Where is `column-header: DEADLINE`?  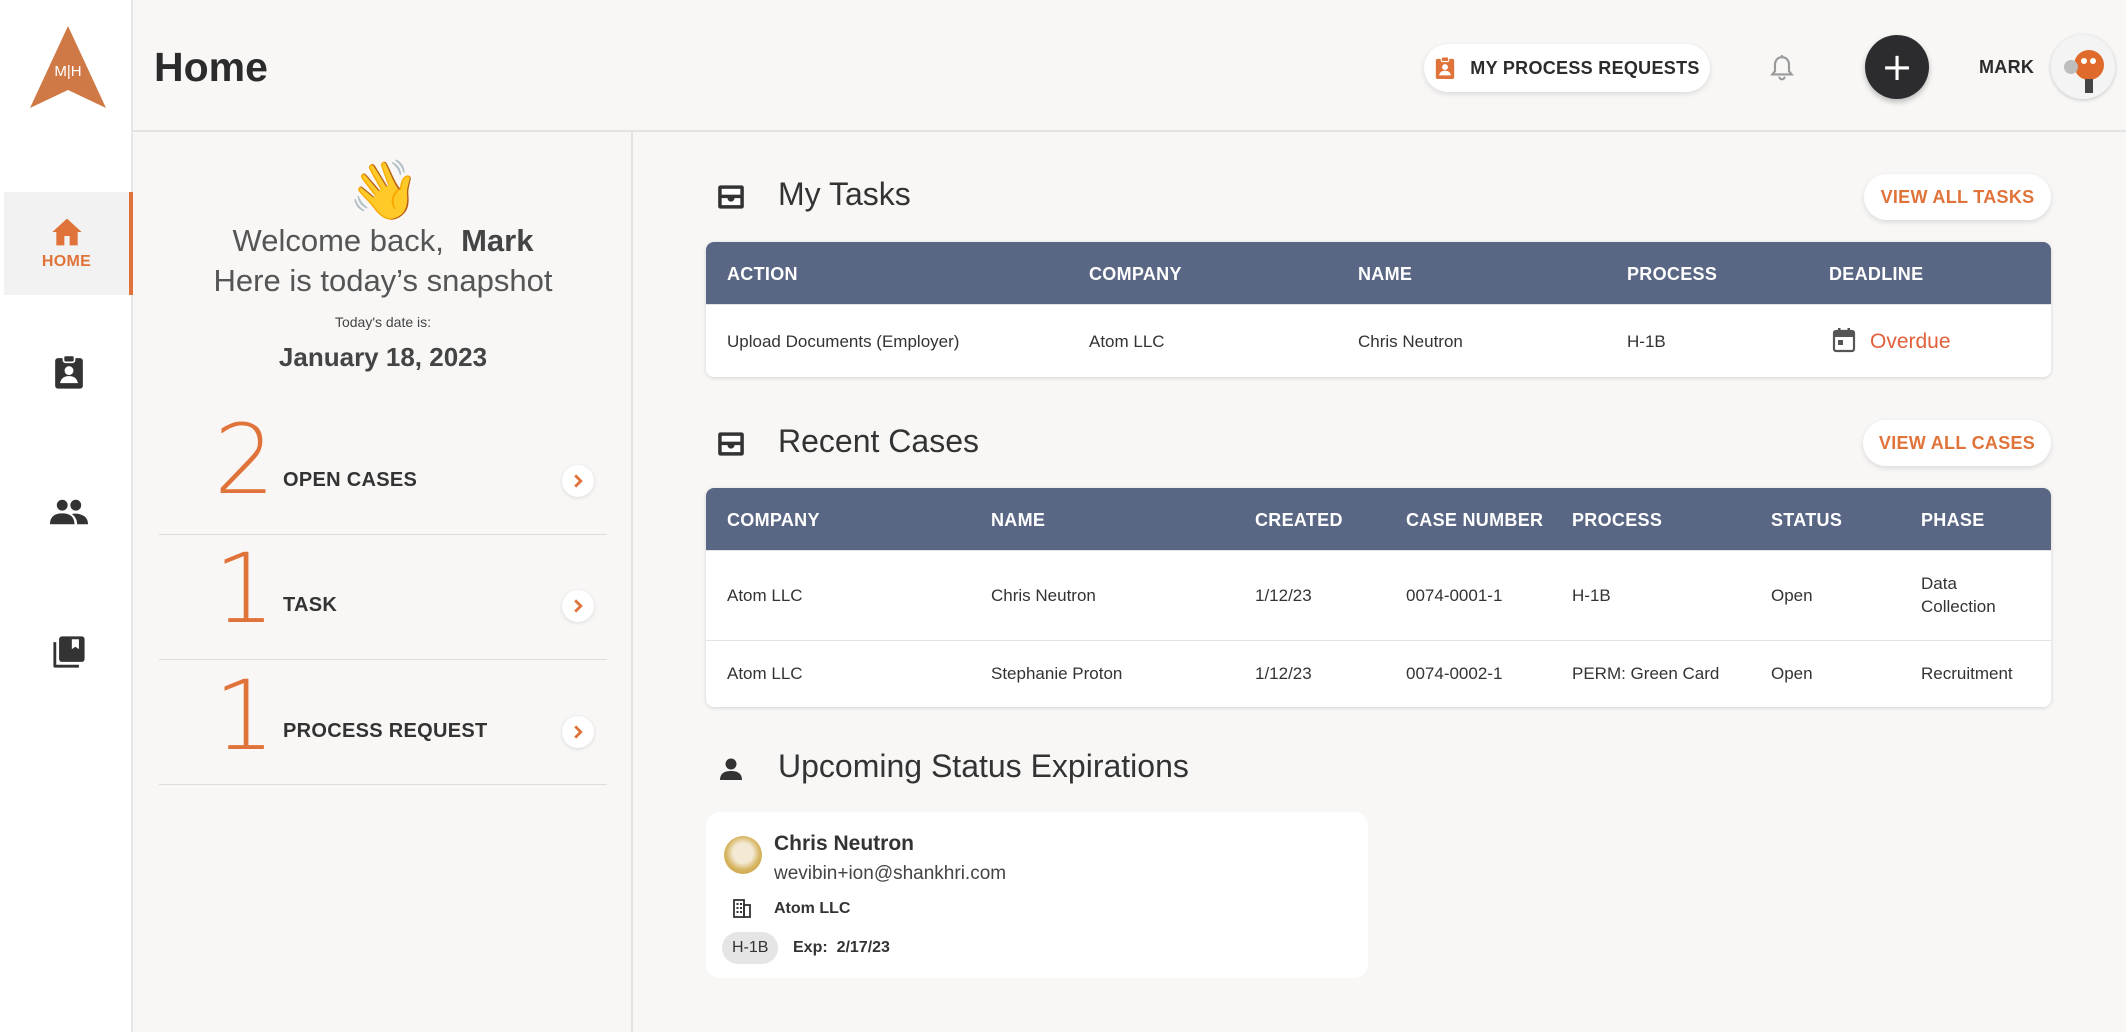 column-header: DEADLINE is located at coordinates (1876, 274).